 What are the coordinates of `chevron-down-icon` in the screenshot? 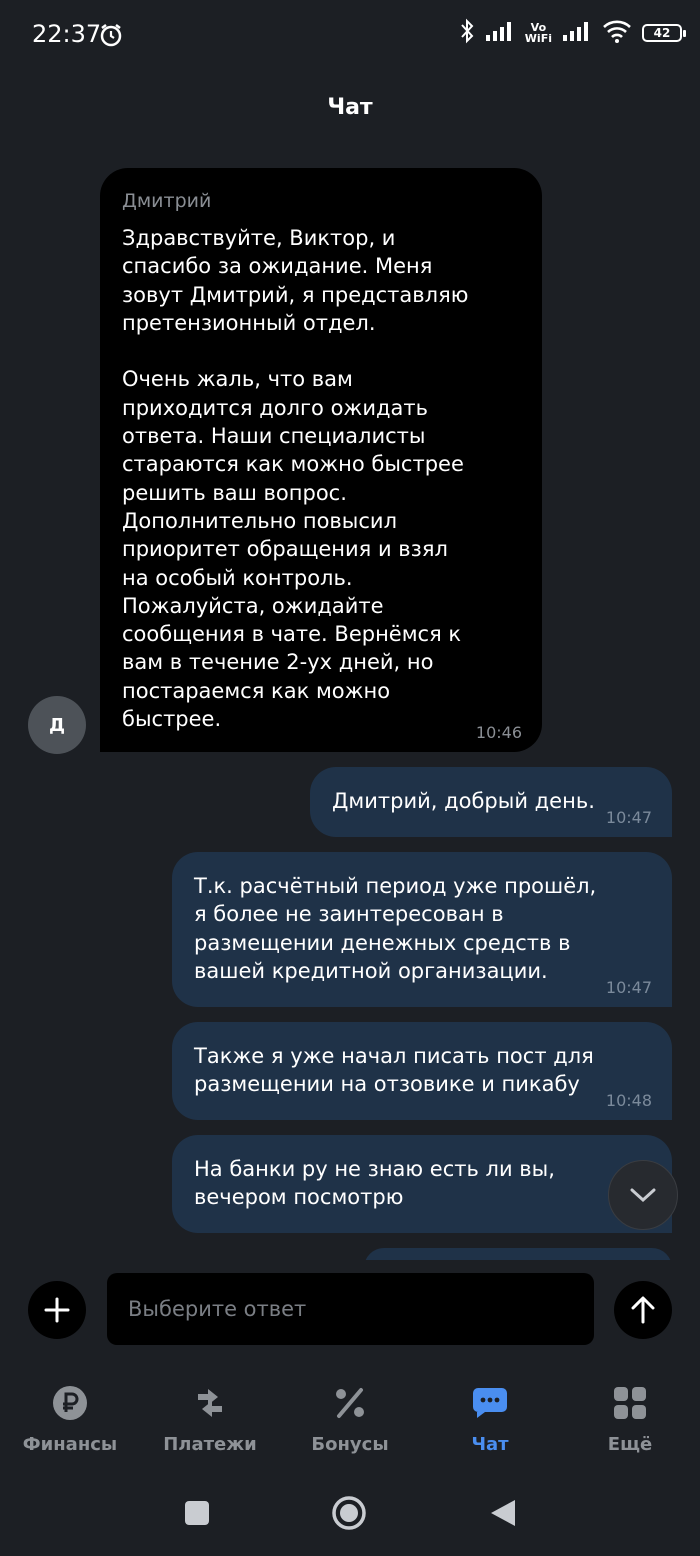 It's located at (643, 1195).